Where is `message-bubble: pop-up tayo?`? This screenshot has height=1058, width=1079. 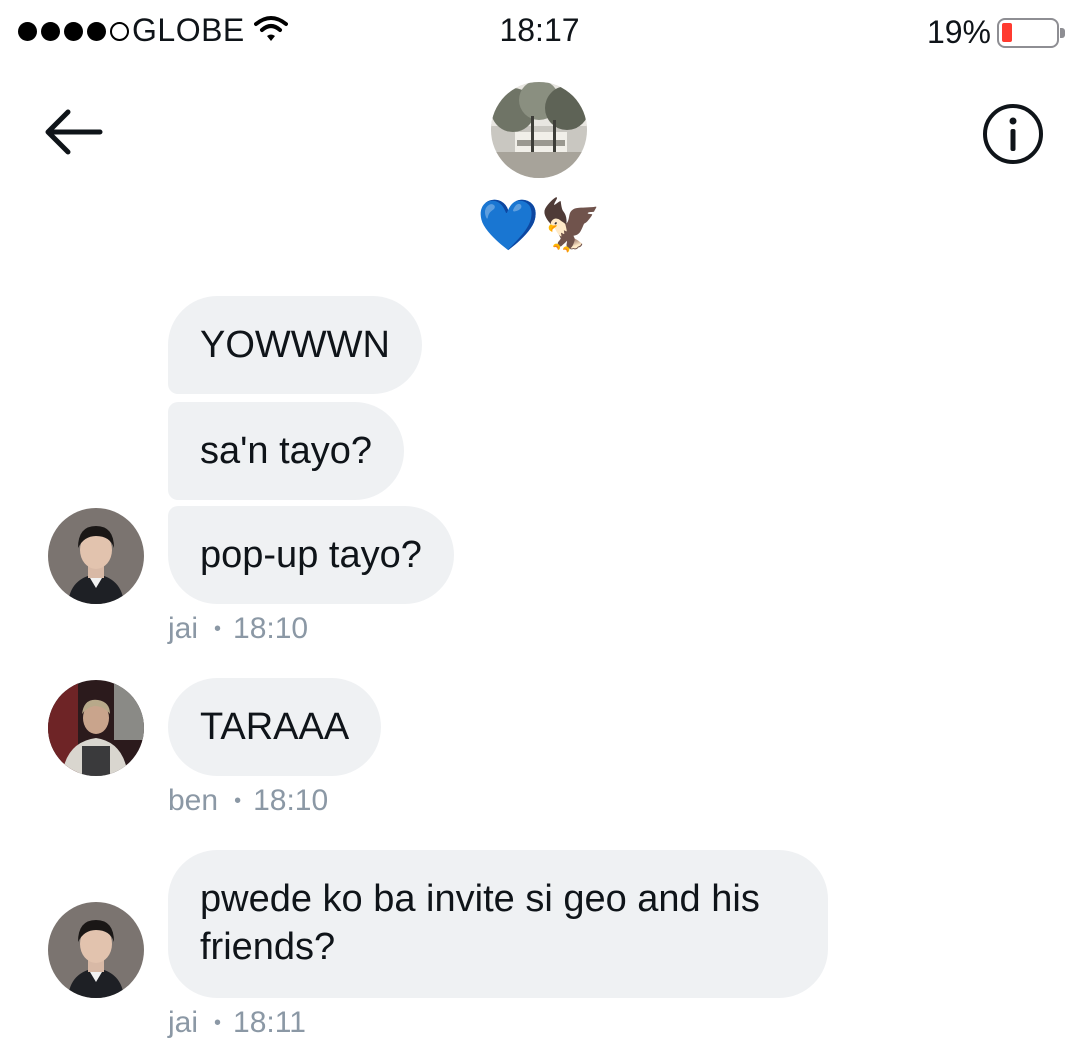
message-bubble: pop-up tayo? is located at coordinates (311, 555).